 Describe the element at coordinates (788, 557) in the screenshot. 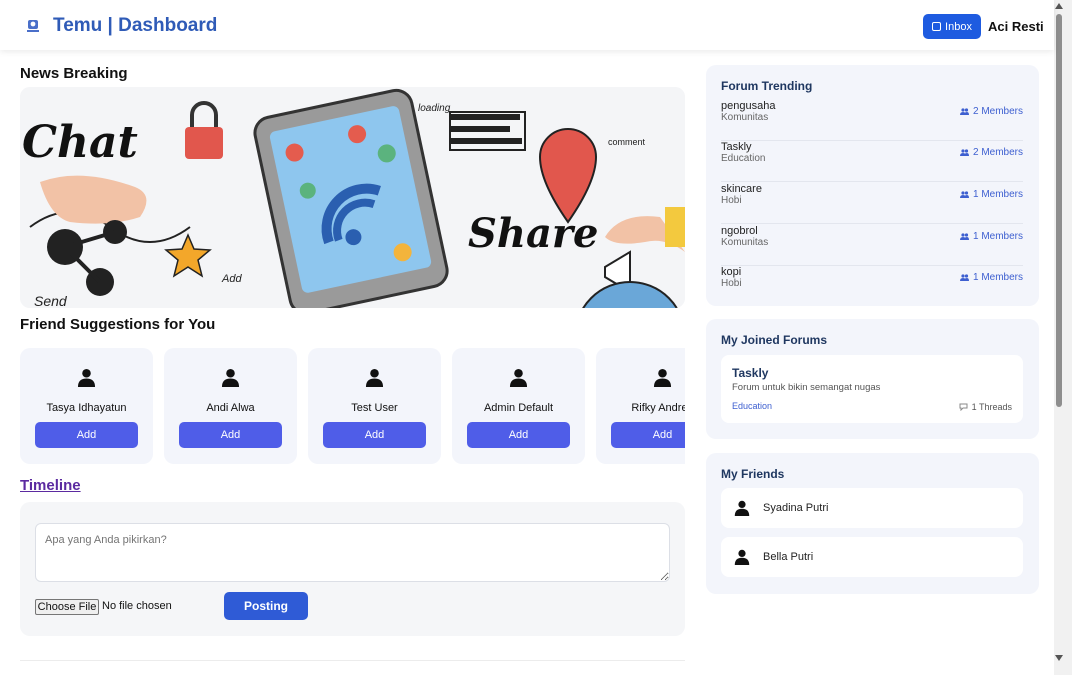

I see `friend-name: Bella Putri` at that location.